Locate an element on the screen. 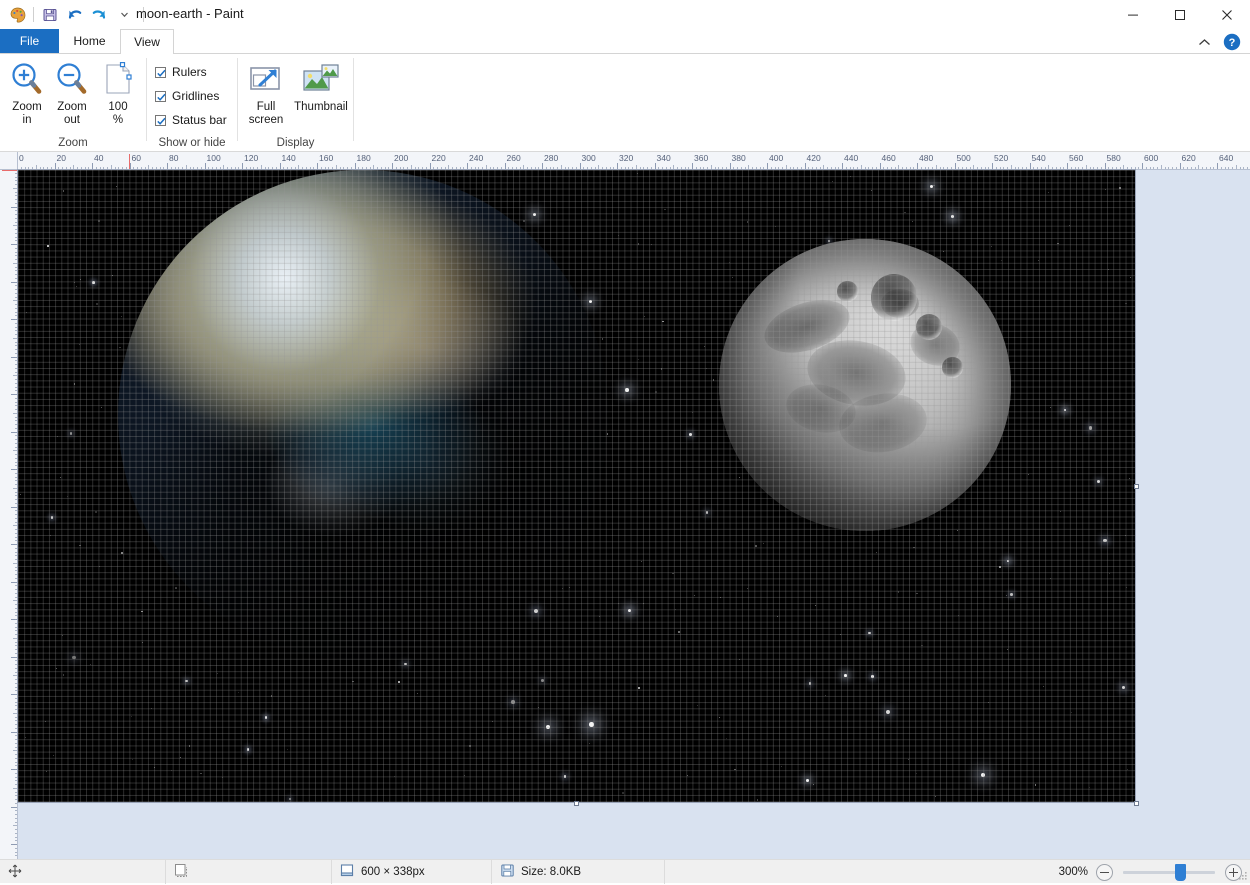  tab-file: File is located at coordinates (29, 41).